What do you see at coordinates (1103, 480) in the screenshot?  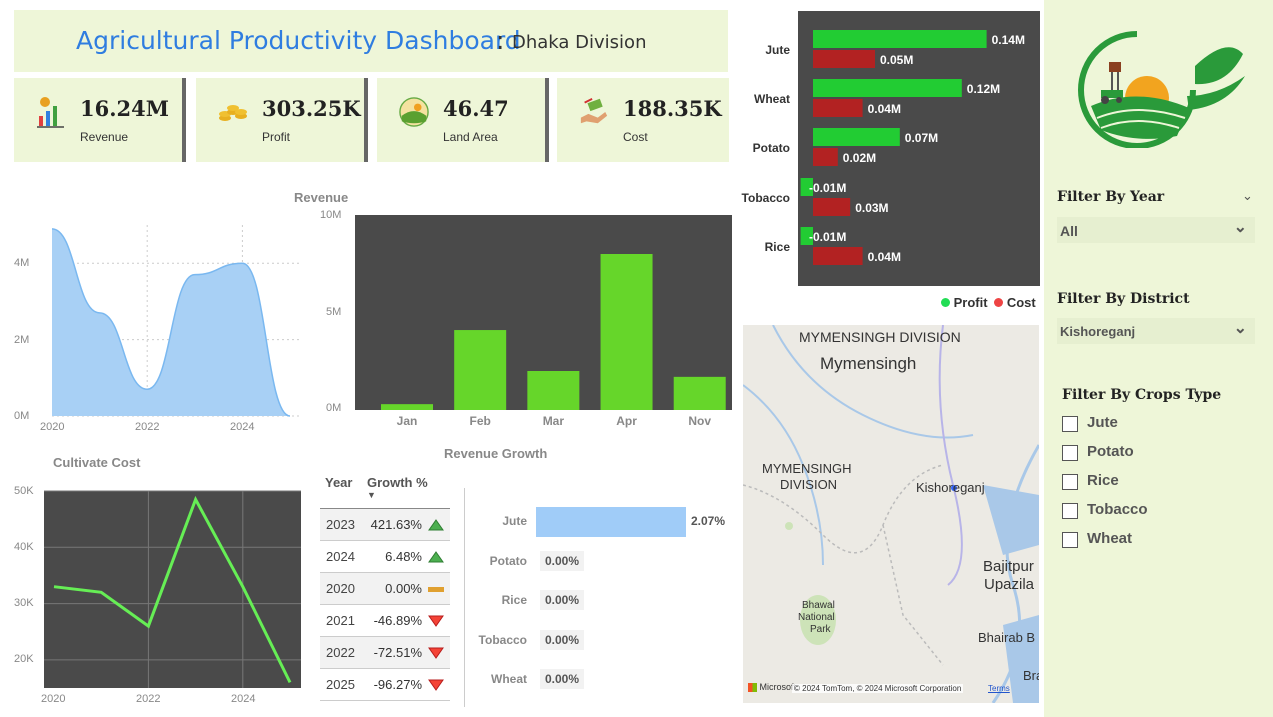 I see `crop-checkbox-label: Rice` at bounding box center [1103, 480].